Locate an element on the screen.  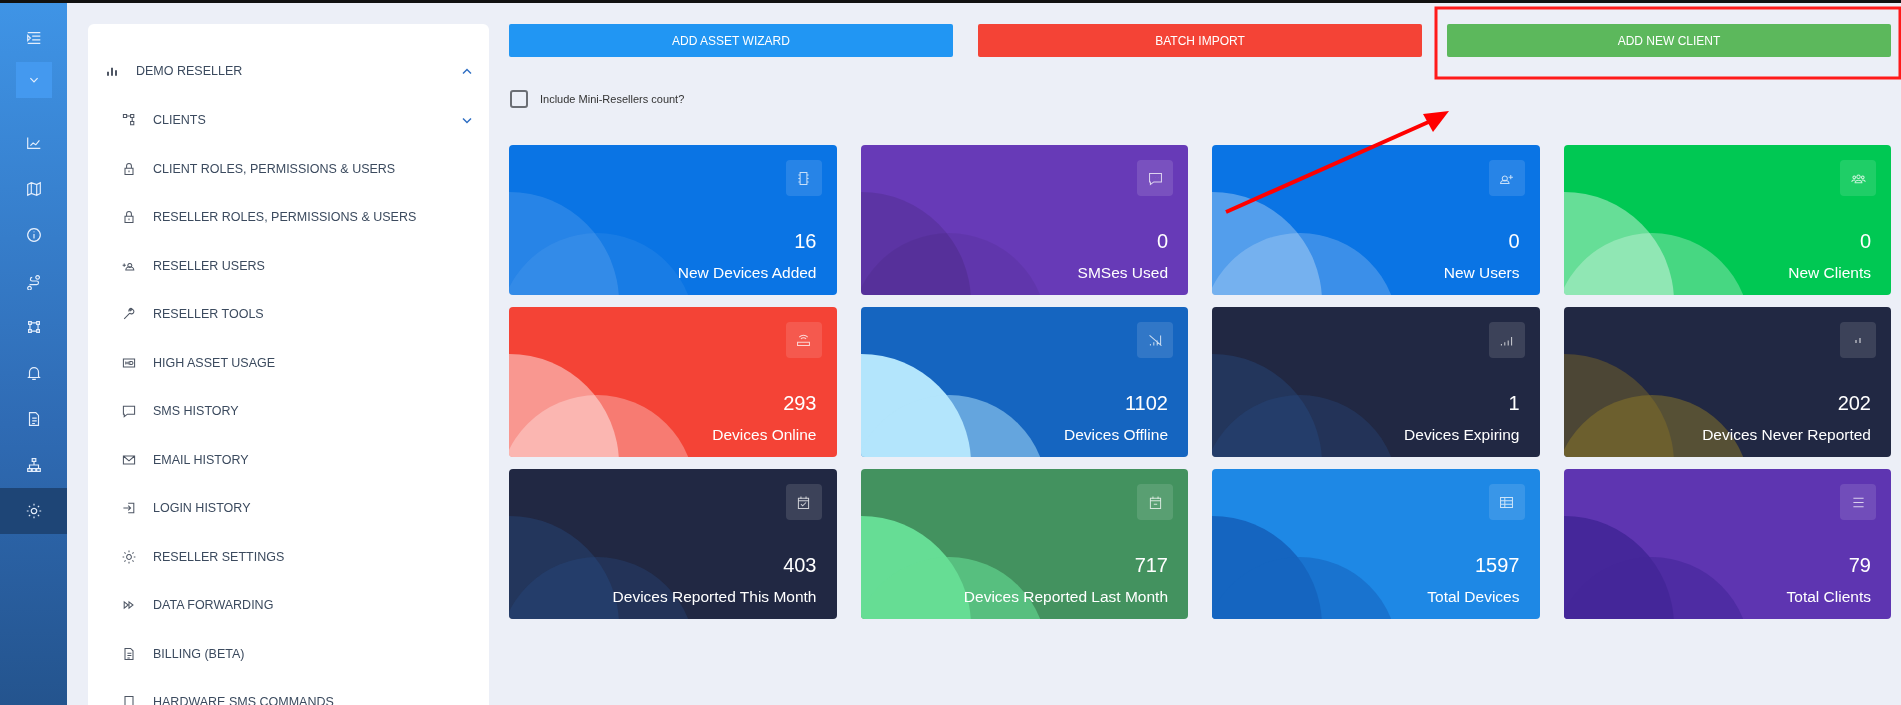
stat-value: 16 is located at coordinates (805, 241).